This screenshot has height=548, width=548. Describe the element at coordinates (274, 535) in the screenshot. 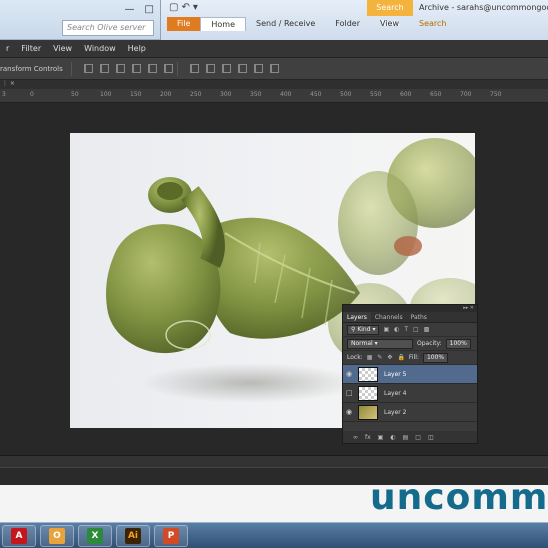

I see `windows-taskbar: A O X Ai P` at that location.